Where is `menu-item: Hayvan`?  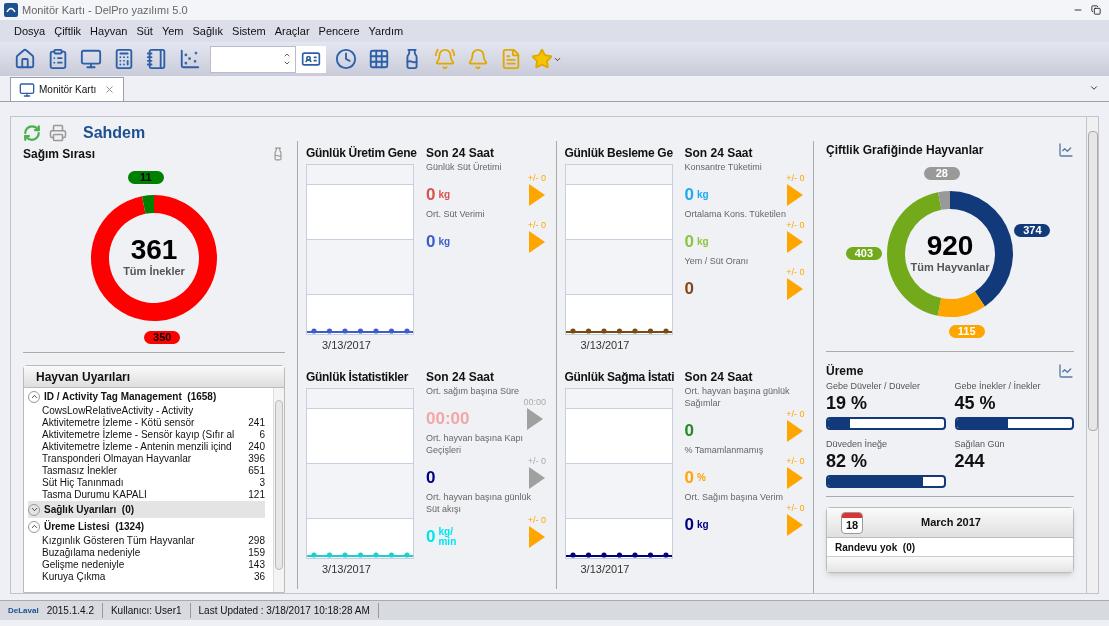
menu-item: Hayvan is located at coordinates (109, 31).